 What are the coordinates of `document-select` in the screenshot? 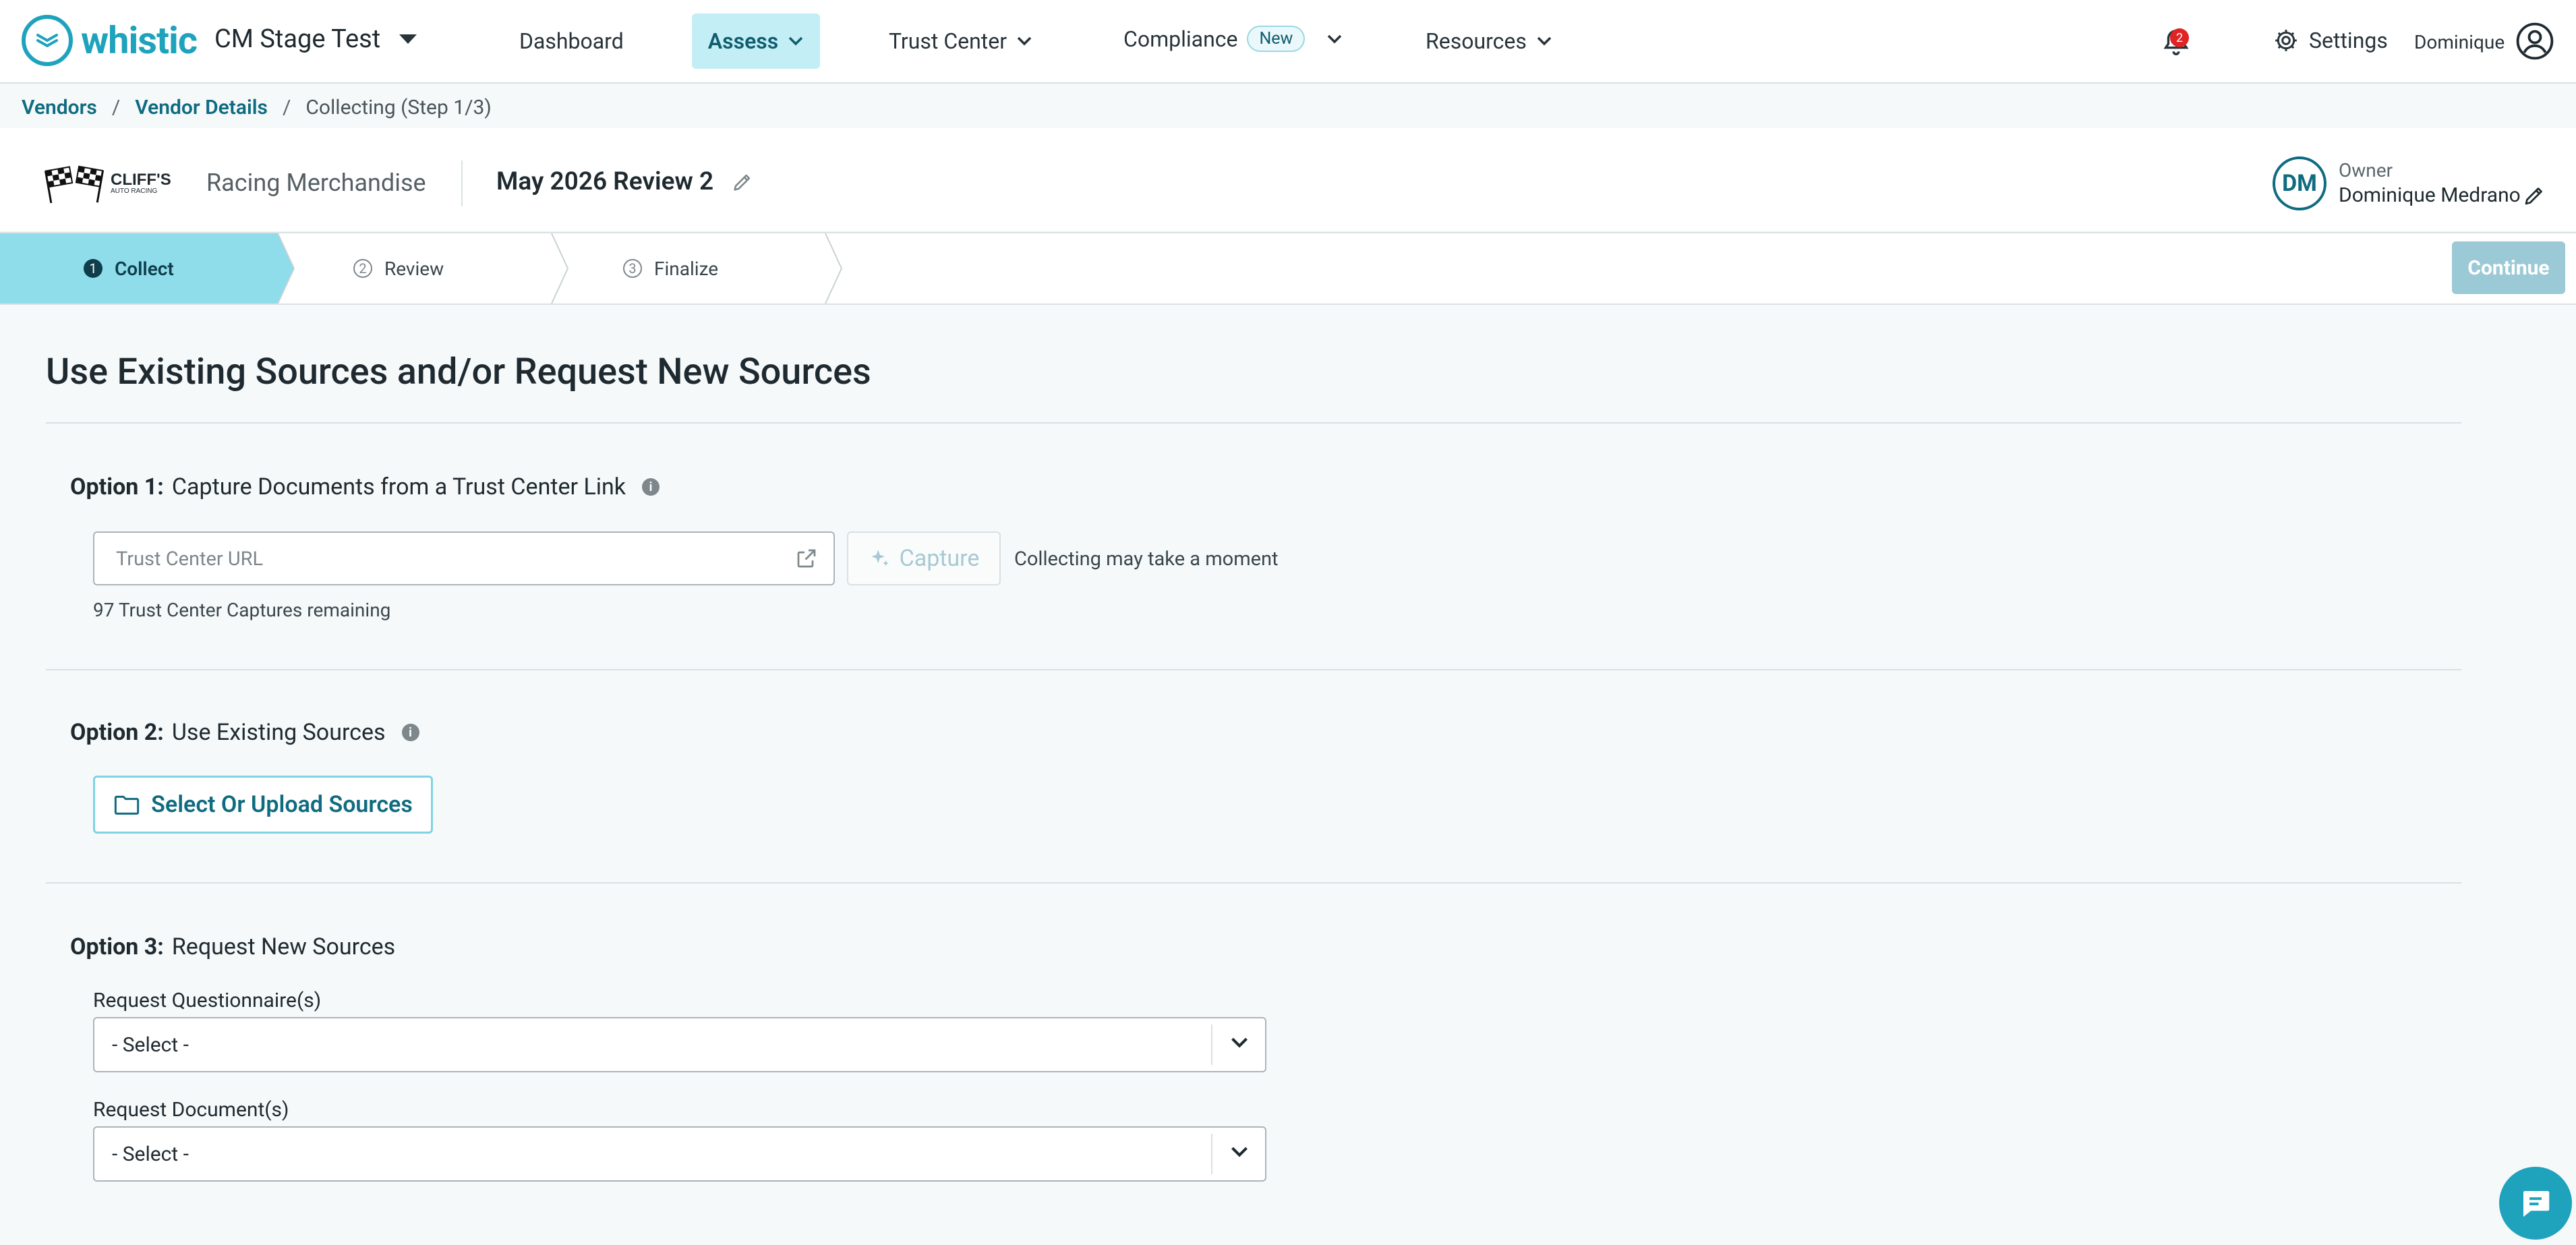 It's located at (679, 1154).